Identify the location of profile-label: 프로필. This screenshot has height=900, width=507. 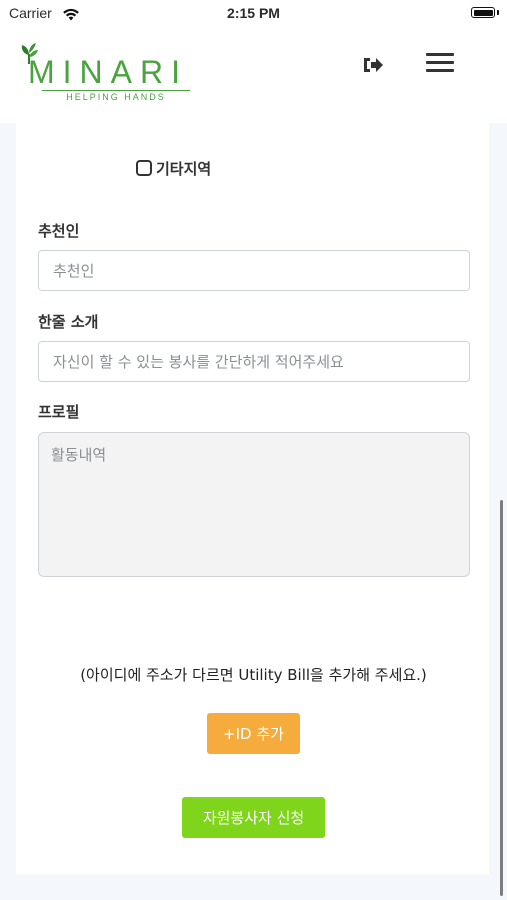
(59, 412).